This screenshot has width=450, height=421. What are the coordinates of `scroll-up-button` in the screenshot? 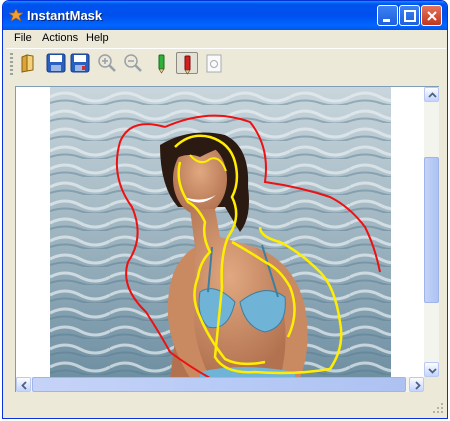 It's located at (431, 94).